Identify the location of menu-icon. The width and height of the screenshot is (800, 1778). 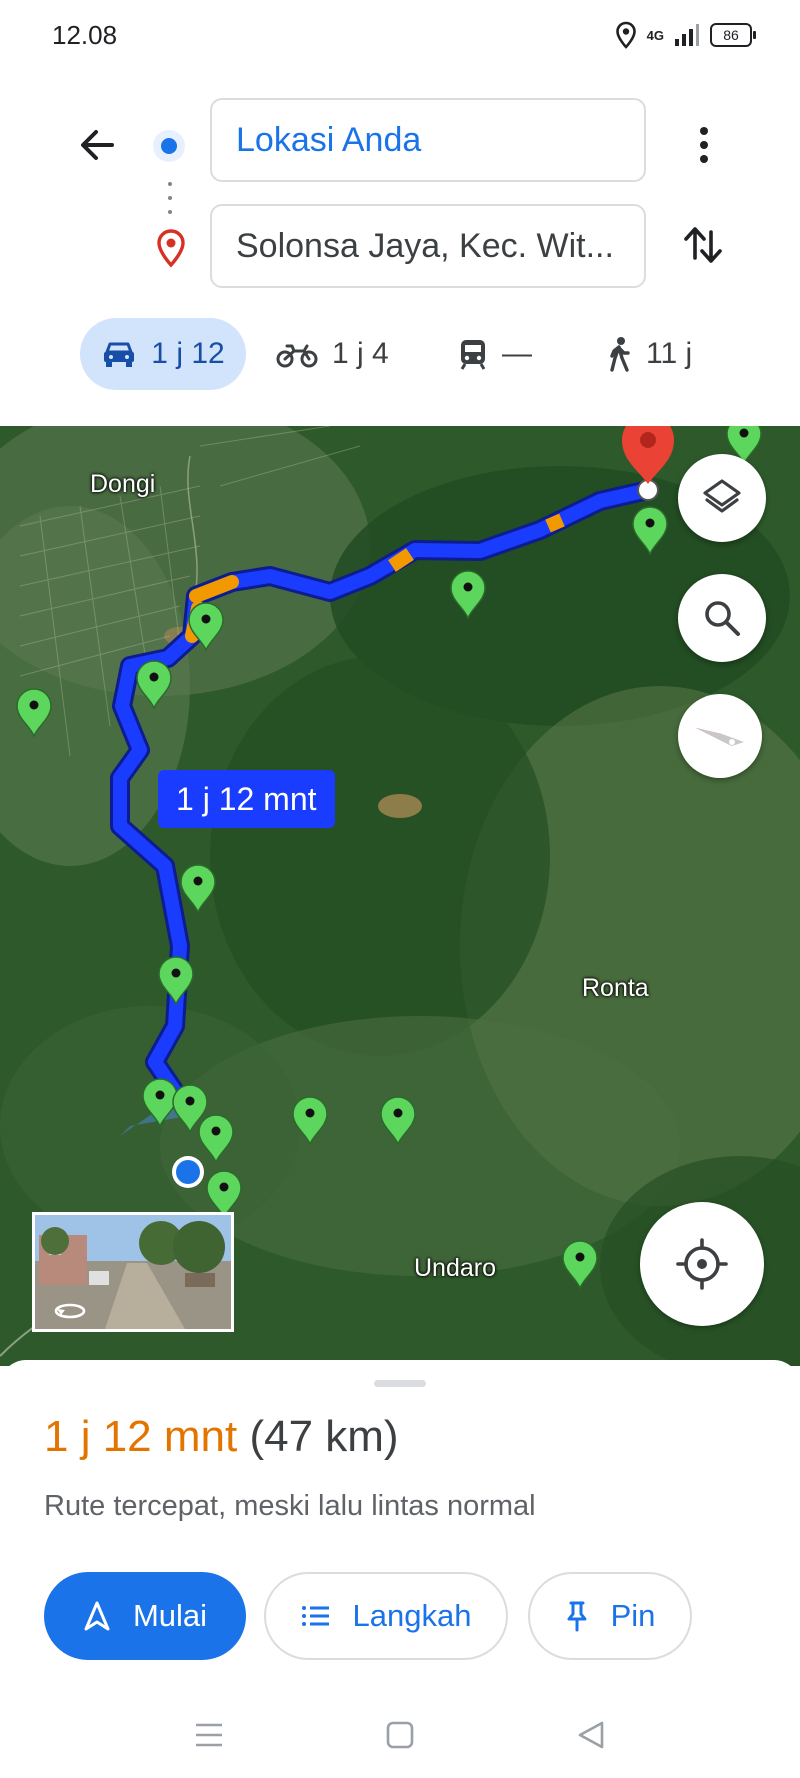
(209, 1735).